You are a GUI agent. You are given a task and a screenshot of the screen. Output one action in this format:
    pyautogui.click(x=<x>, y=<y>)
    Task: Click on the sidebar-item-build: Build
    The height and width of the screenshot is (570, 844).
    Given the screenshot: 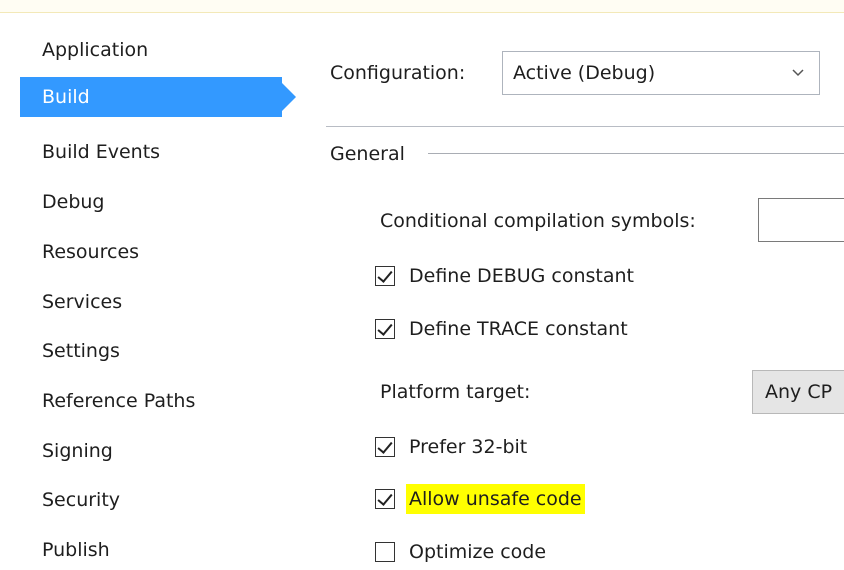 What is the action you would take?
    pyautogui.click(x=158, y=97)
    